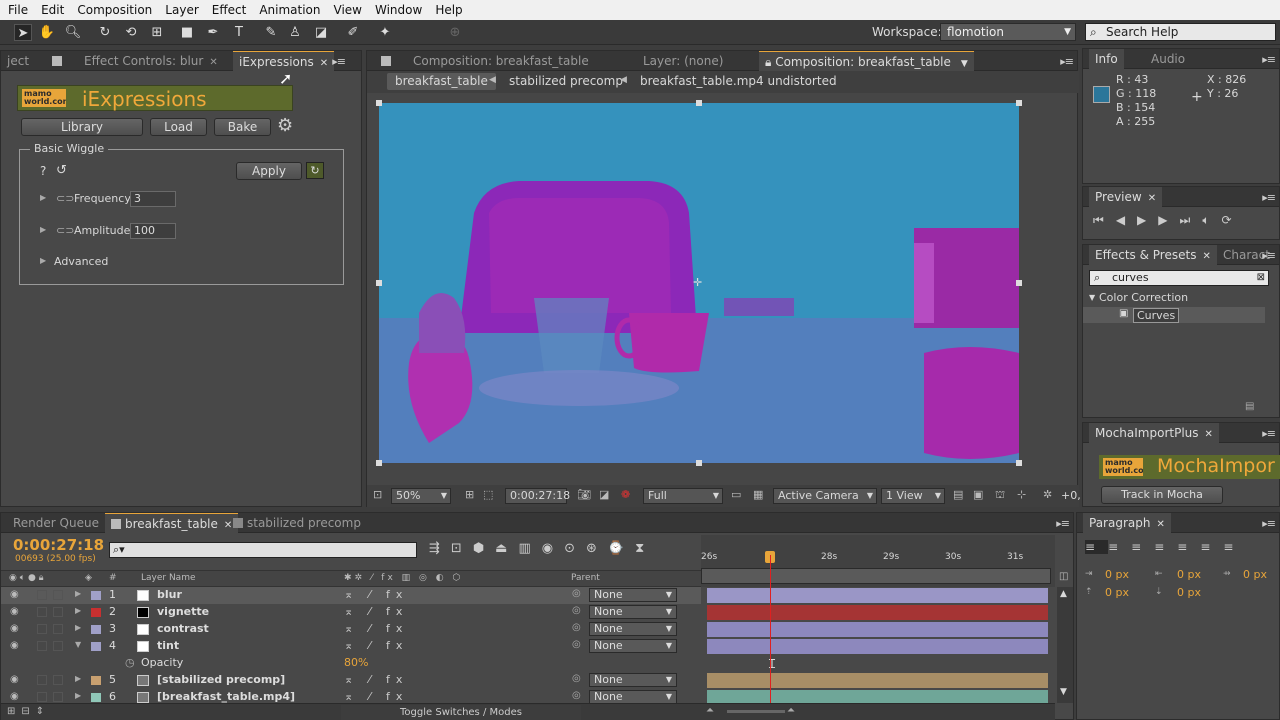  What do you see at coordinates (1104, 220) in the screenshot?
I see `first-frame-icon: ⏮` at bounding box center [1104, 220].